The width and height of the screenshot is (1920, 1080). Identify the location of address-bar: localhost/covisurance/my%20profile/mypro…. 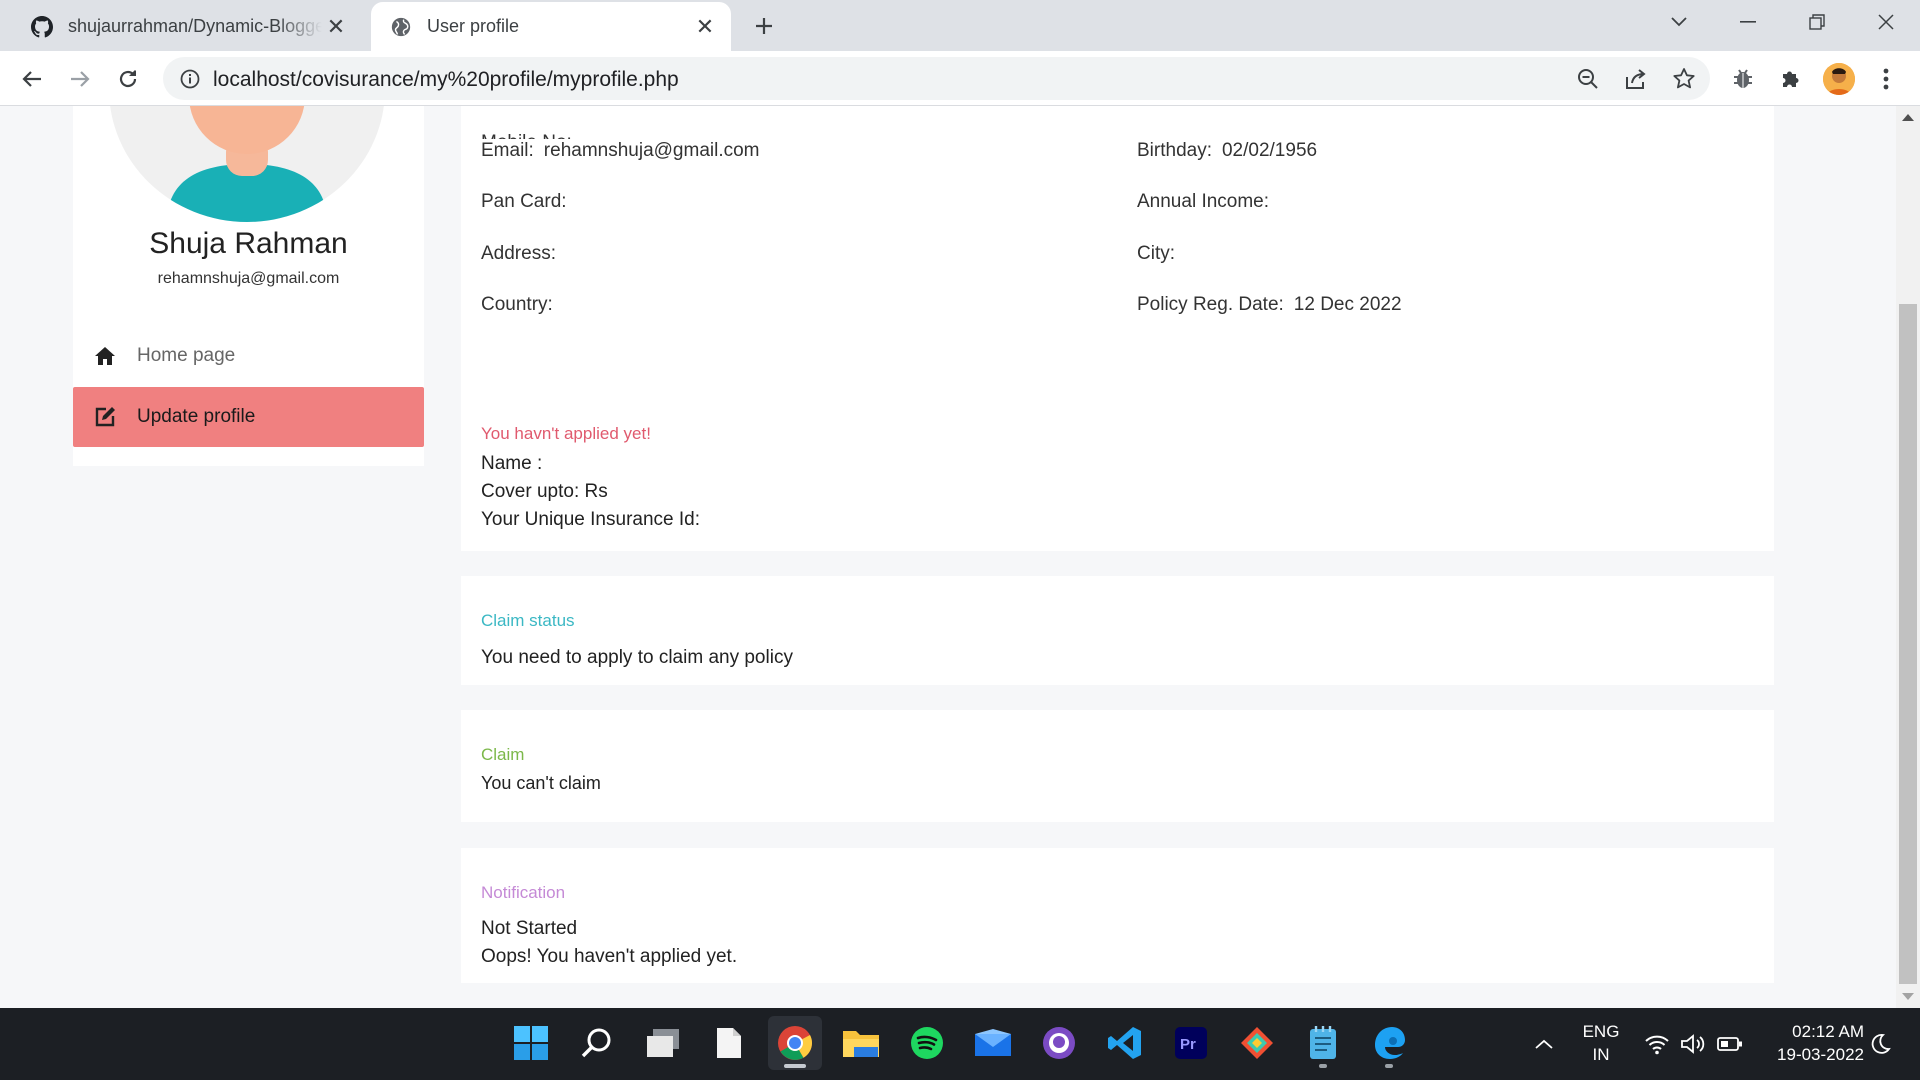
(936, 78).